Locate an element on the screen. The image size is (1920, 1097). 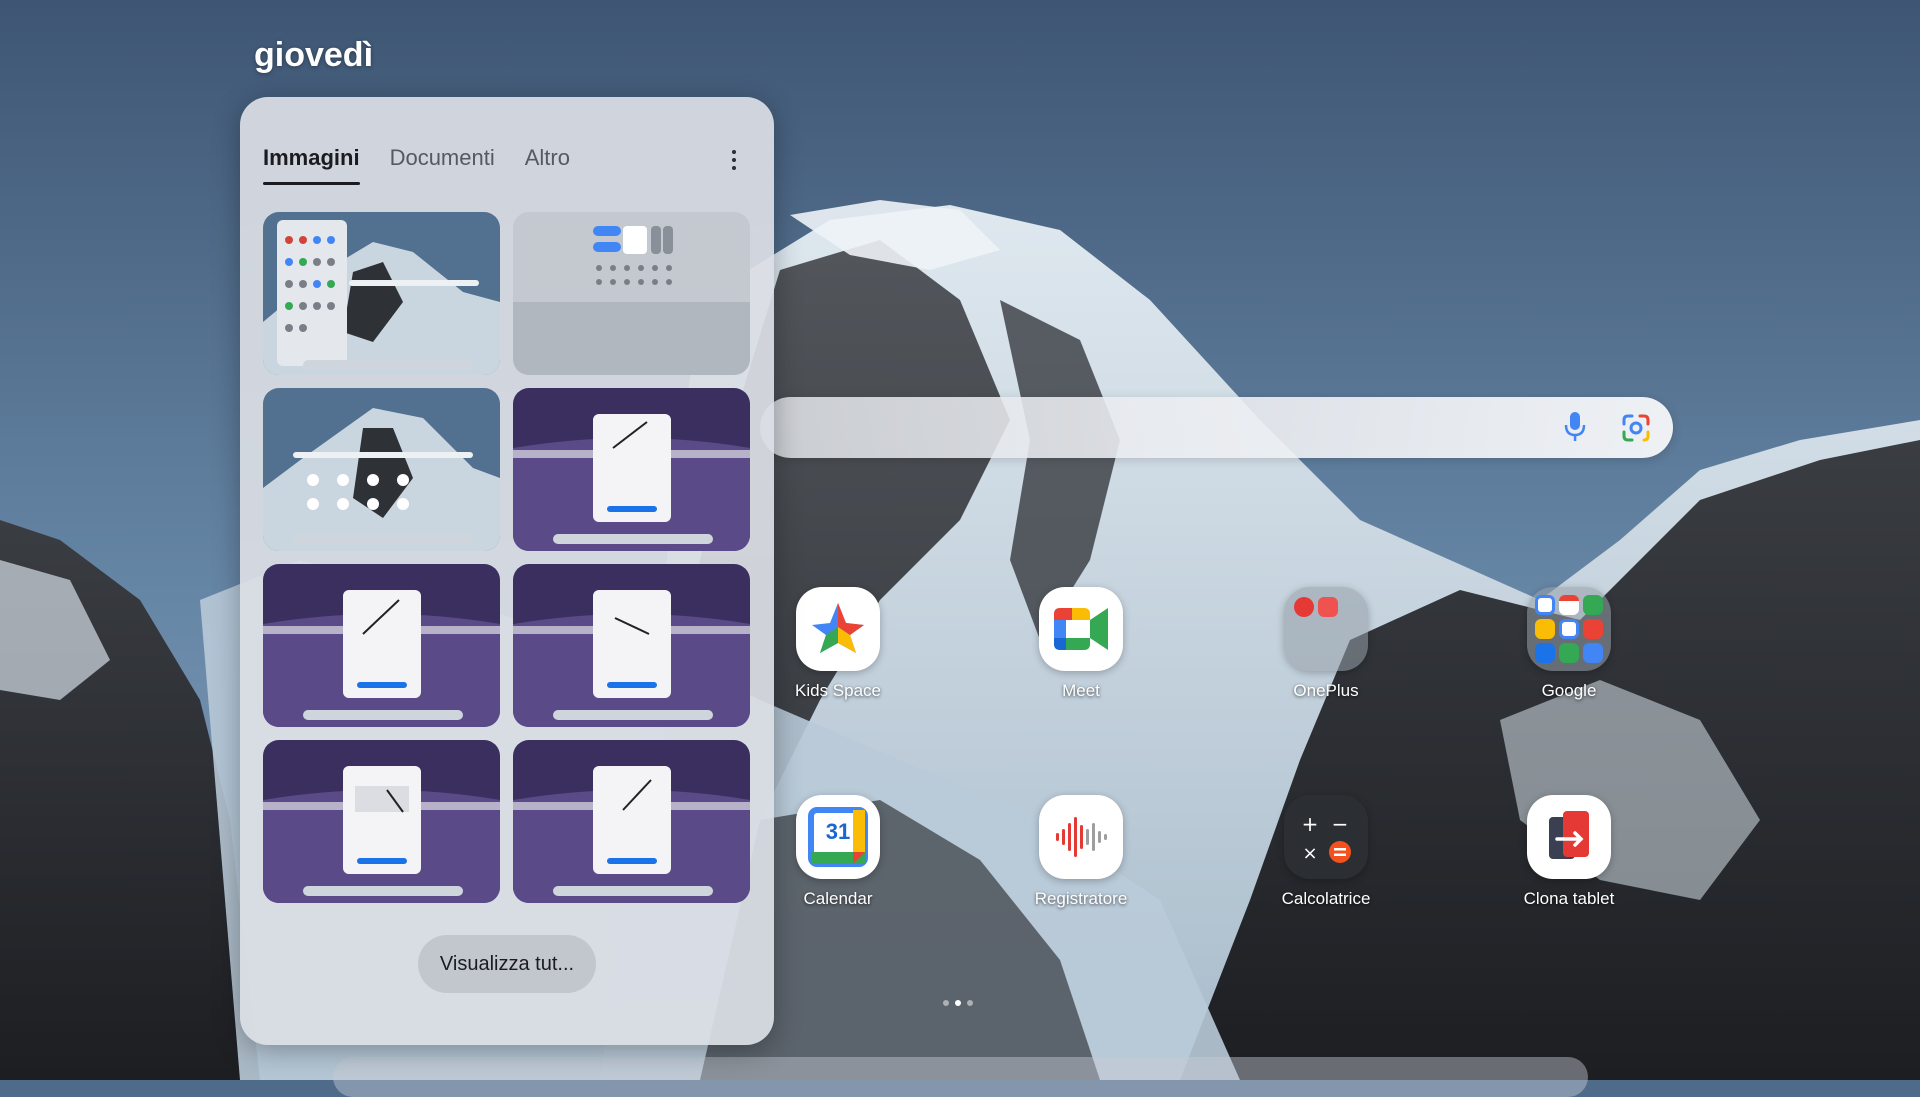
tab-bar: Immagini Documenti Altro is located at coordinates (431, 165).